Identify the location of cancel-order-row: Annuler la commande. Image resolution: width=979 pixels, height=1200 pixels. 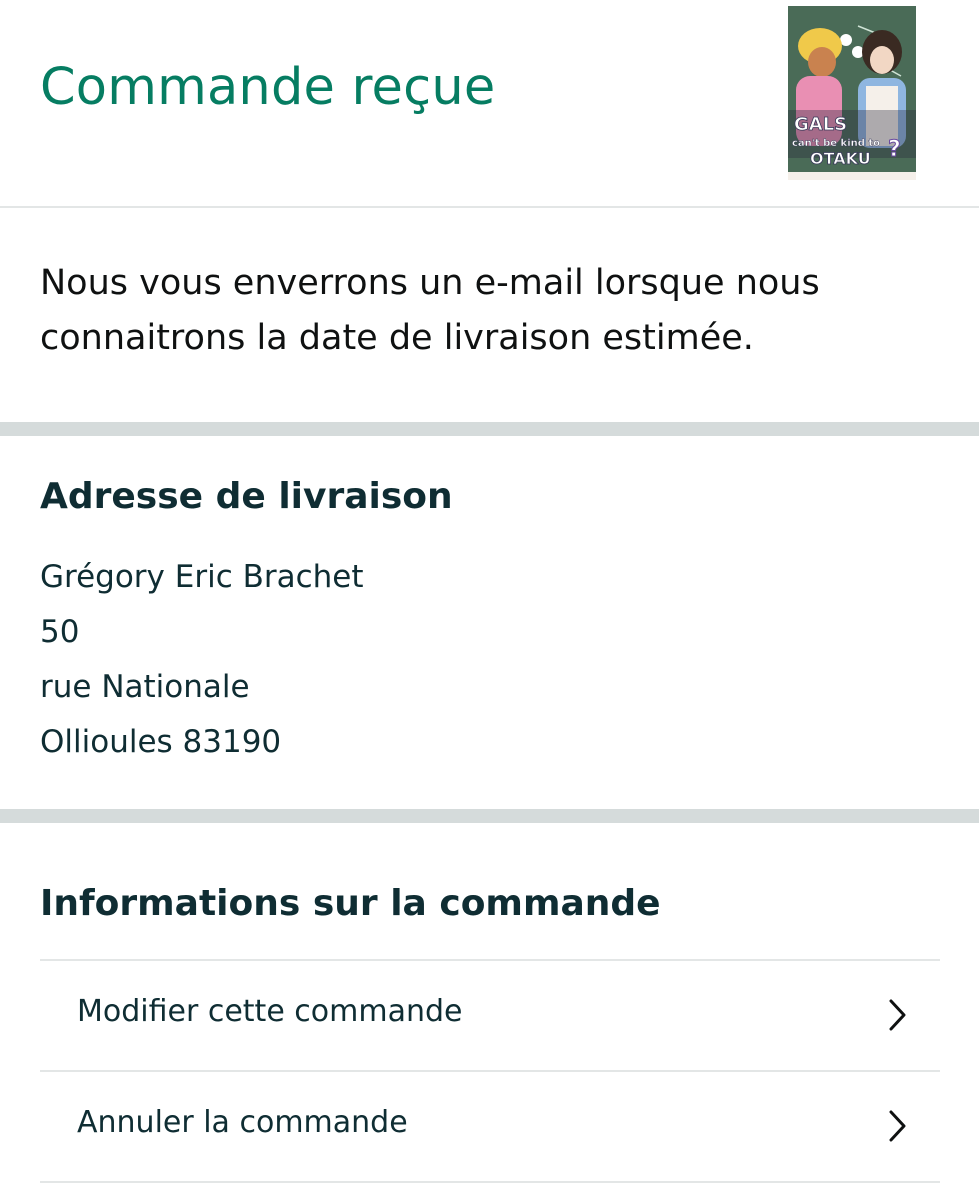
(490, 1127).